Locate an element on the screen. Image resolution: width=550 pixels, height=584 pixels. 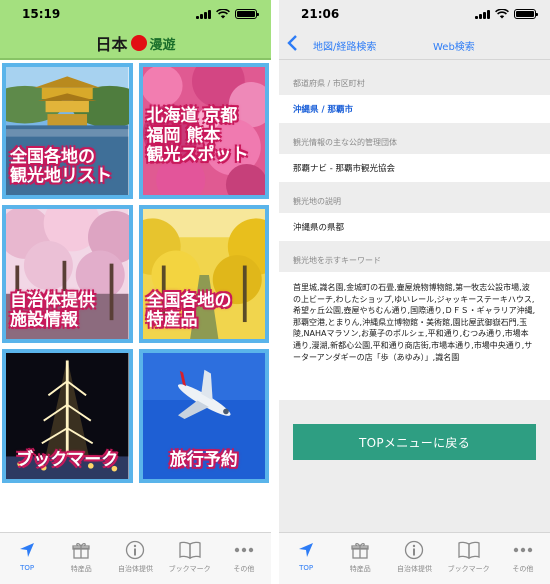
tile-bookmark: ブックマーク is located at coordinates (67, 416).